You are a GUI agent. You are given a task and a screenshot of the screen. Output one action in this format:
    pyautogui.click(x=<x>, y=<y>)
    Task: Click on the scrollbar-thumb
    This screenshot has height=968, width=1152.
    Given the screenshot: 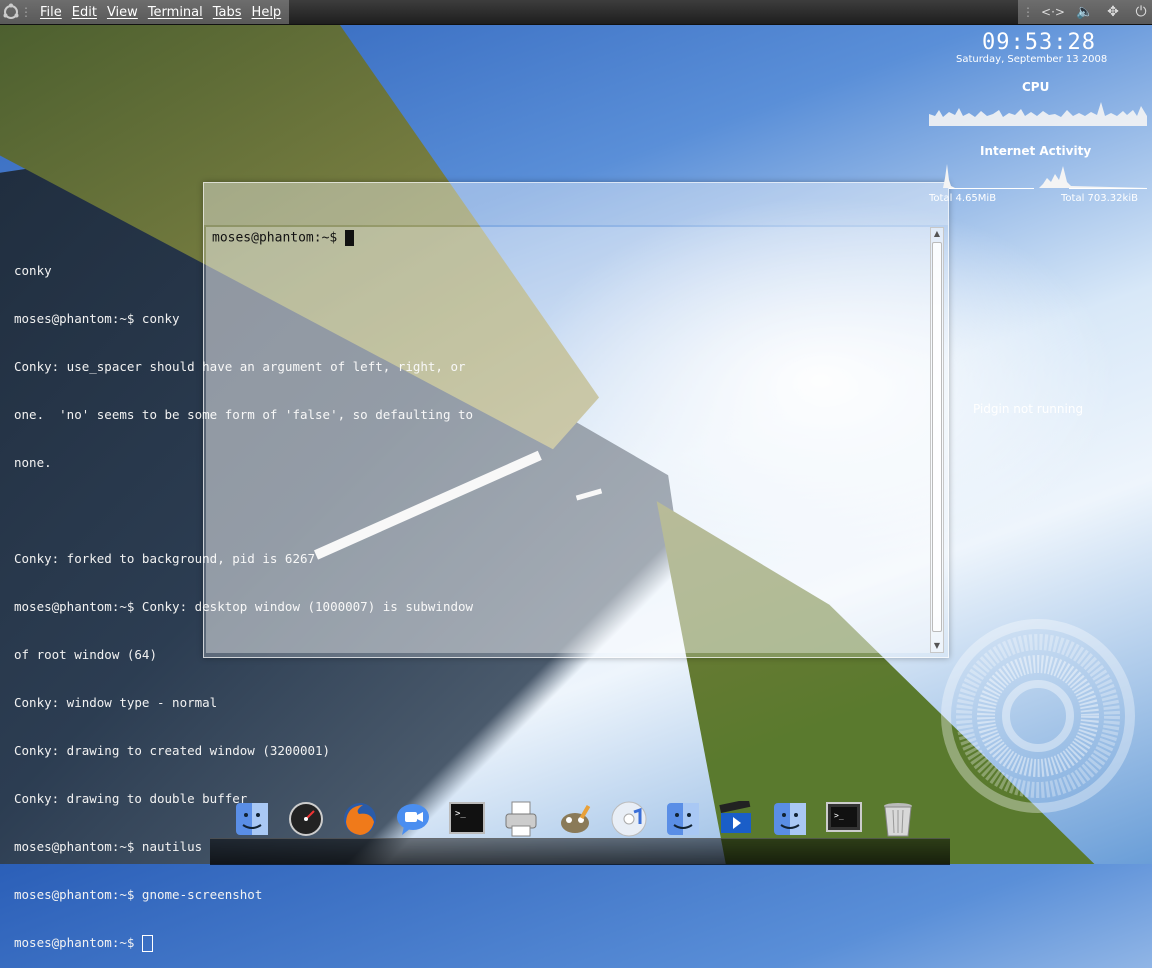 What is the action you would take?
    pyautogui.click(x=937, y=437)
    